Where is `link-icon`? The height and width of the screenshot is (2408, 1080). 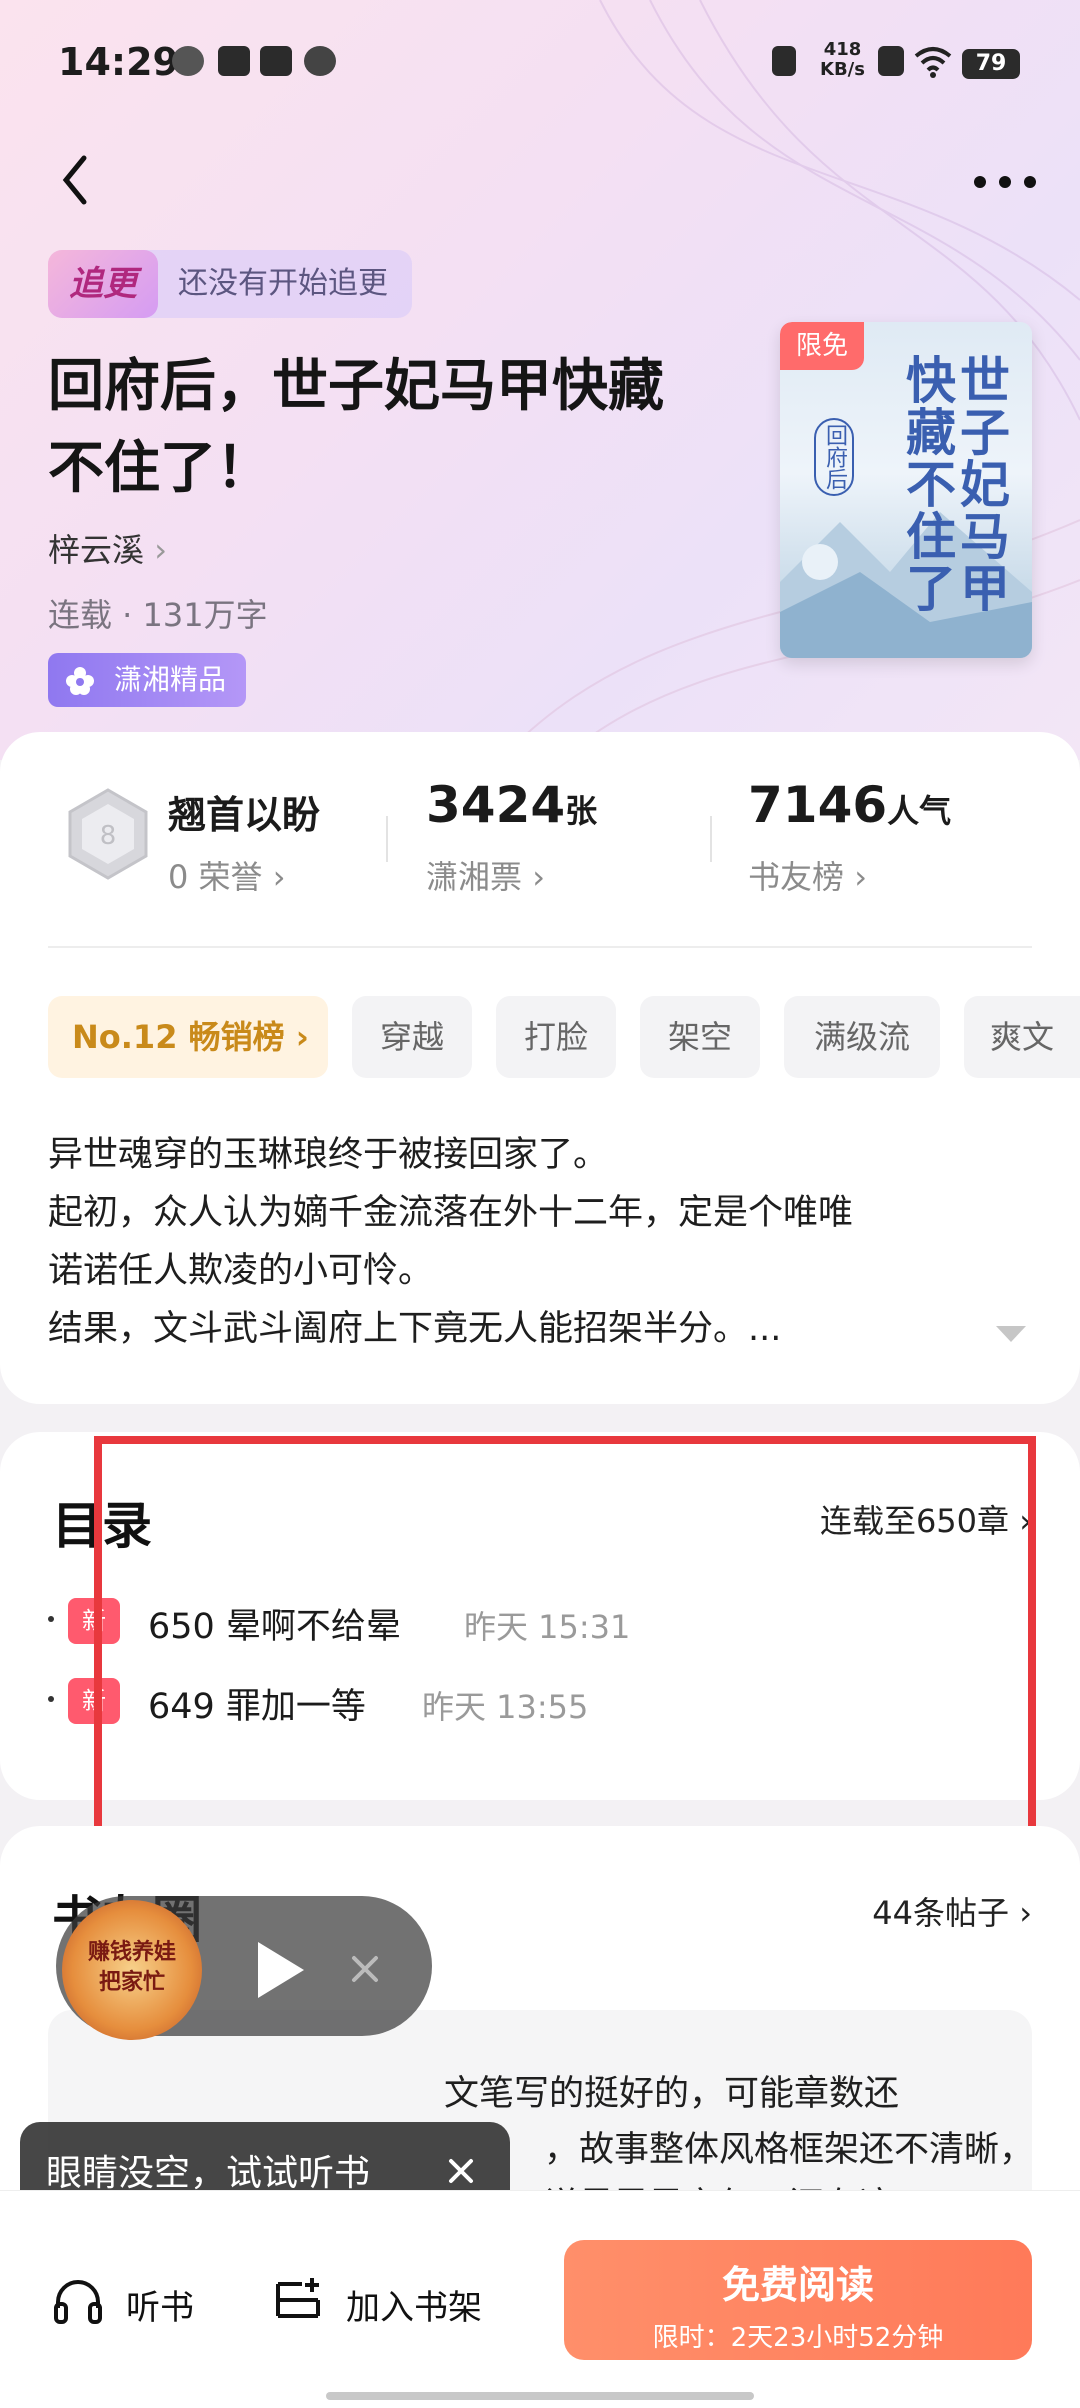
link-icon is located at coordinates (320, 61).